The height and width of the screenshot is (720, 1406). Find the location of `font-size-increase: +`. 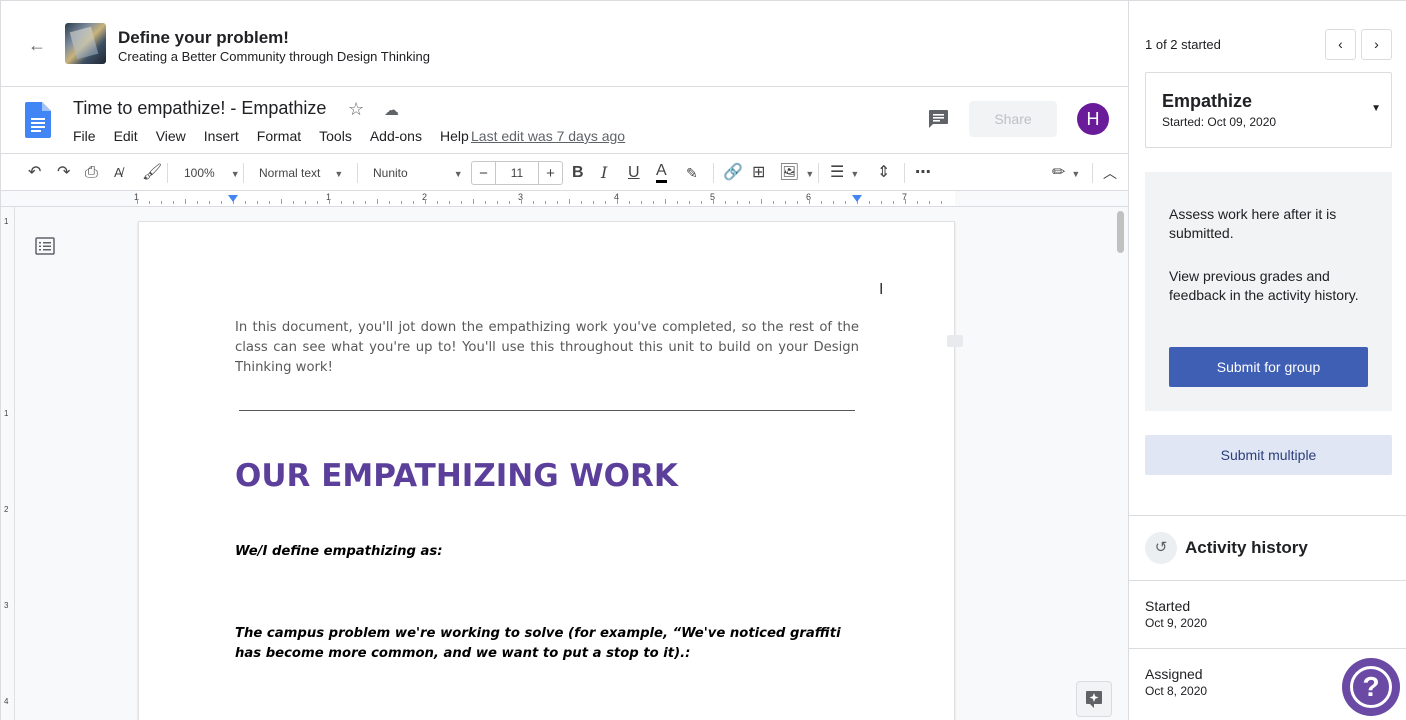

font-size-increase: + is located at coordinates (550, 173).